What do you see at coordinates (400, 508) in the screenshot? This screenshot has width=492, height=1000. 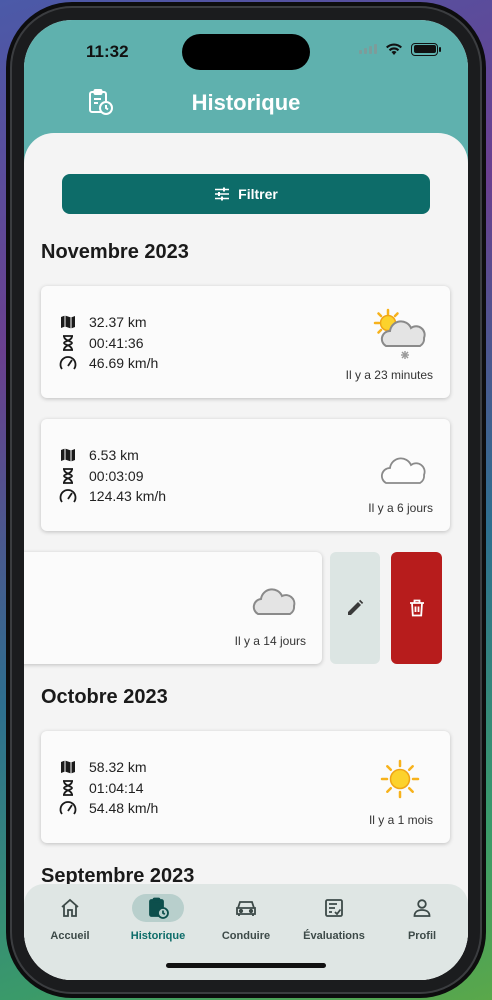 I see `trip-time-ago: Il y a 6 jours` at bounding box center [400, 508].